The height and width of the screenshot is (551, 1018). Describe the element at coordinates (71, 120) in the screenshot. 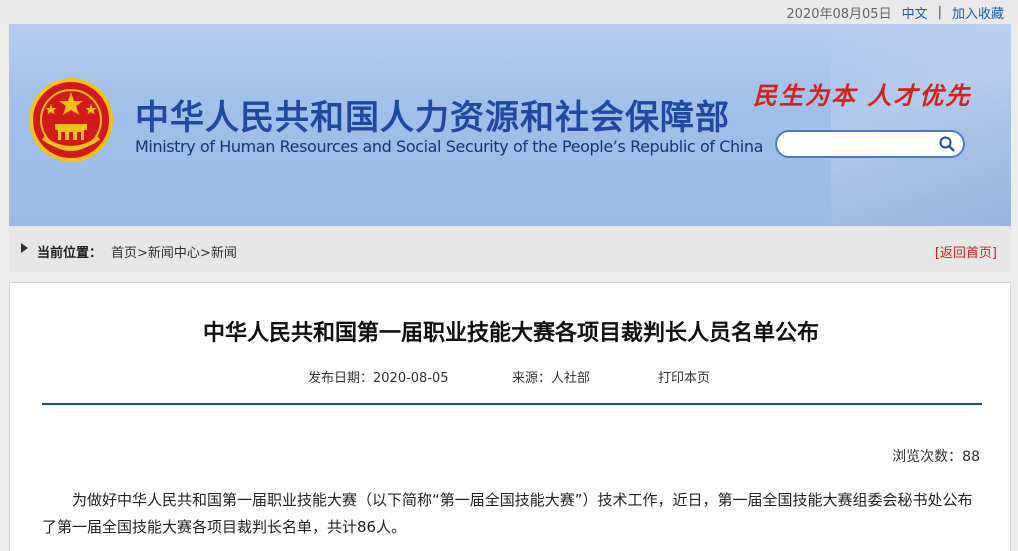

I see `national-emblem-icon` at that location.